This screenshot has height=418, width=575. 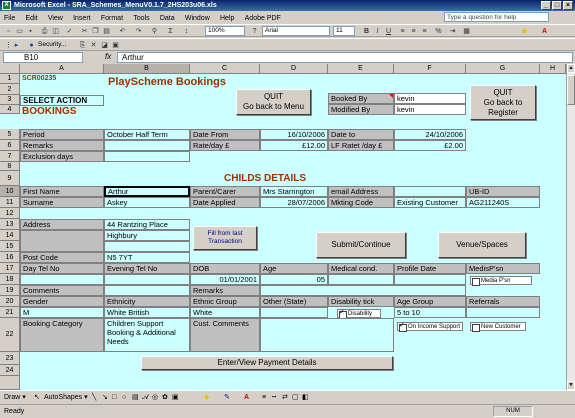 I want to click on email-value, so click(x=430, y=191).